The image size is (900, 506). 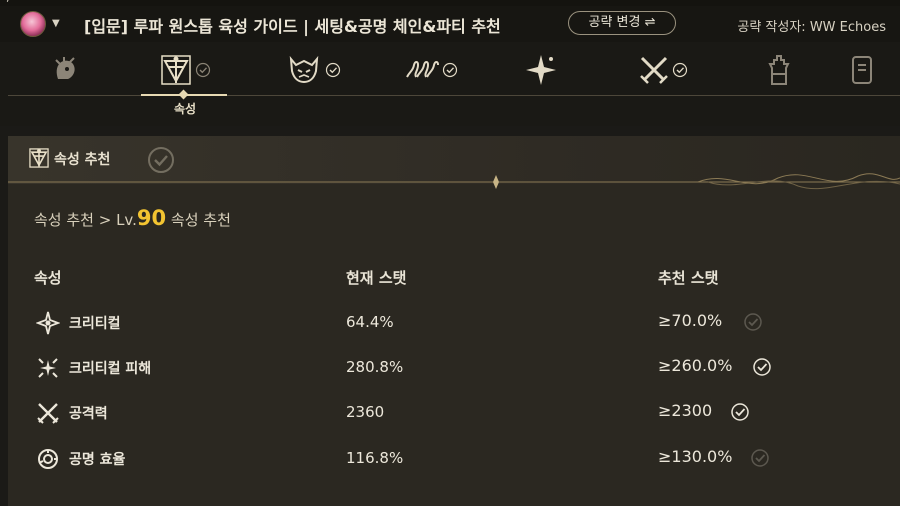 What do you see at coordinates (292, 26) in the screenshot?
I see `guide-title: [입문] 루파 원스톱 육성 가이드 | 세팅&공명 체인&파티 추천` at bounding box center [292, 26].